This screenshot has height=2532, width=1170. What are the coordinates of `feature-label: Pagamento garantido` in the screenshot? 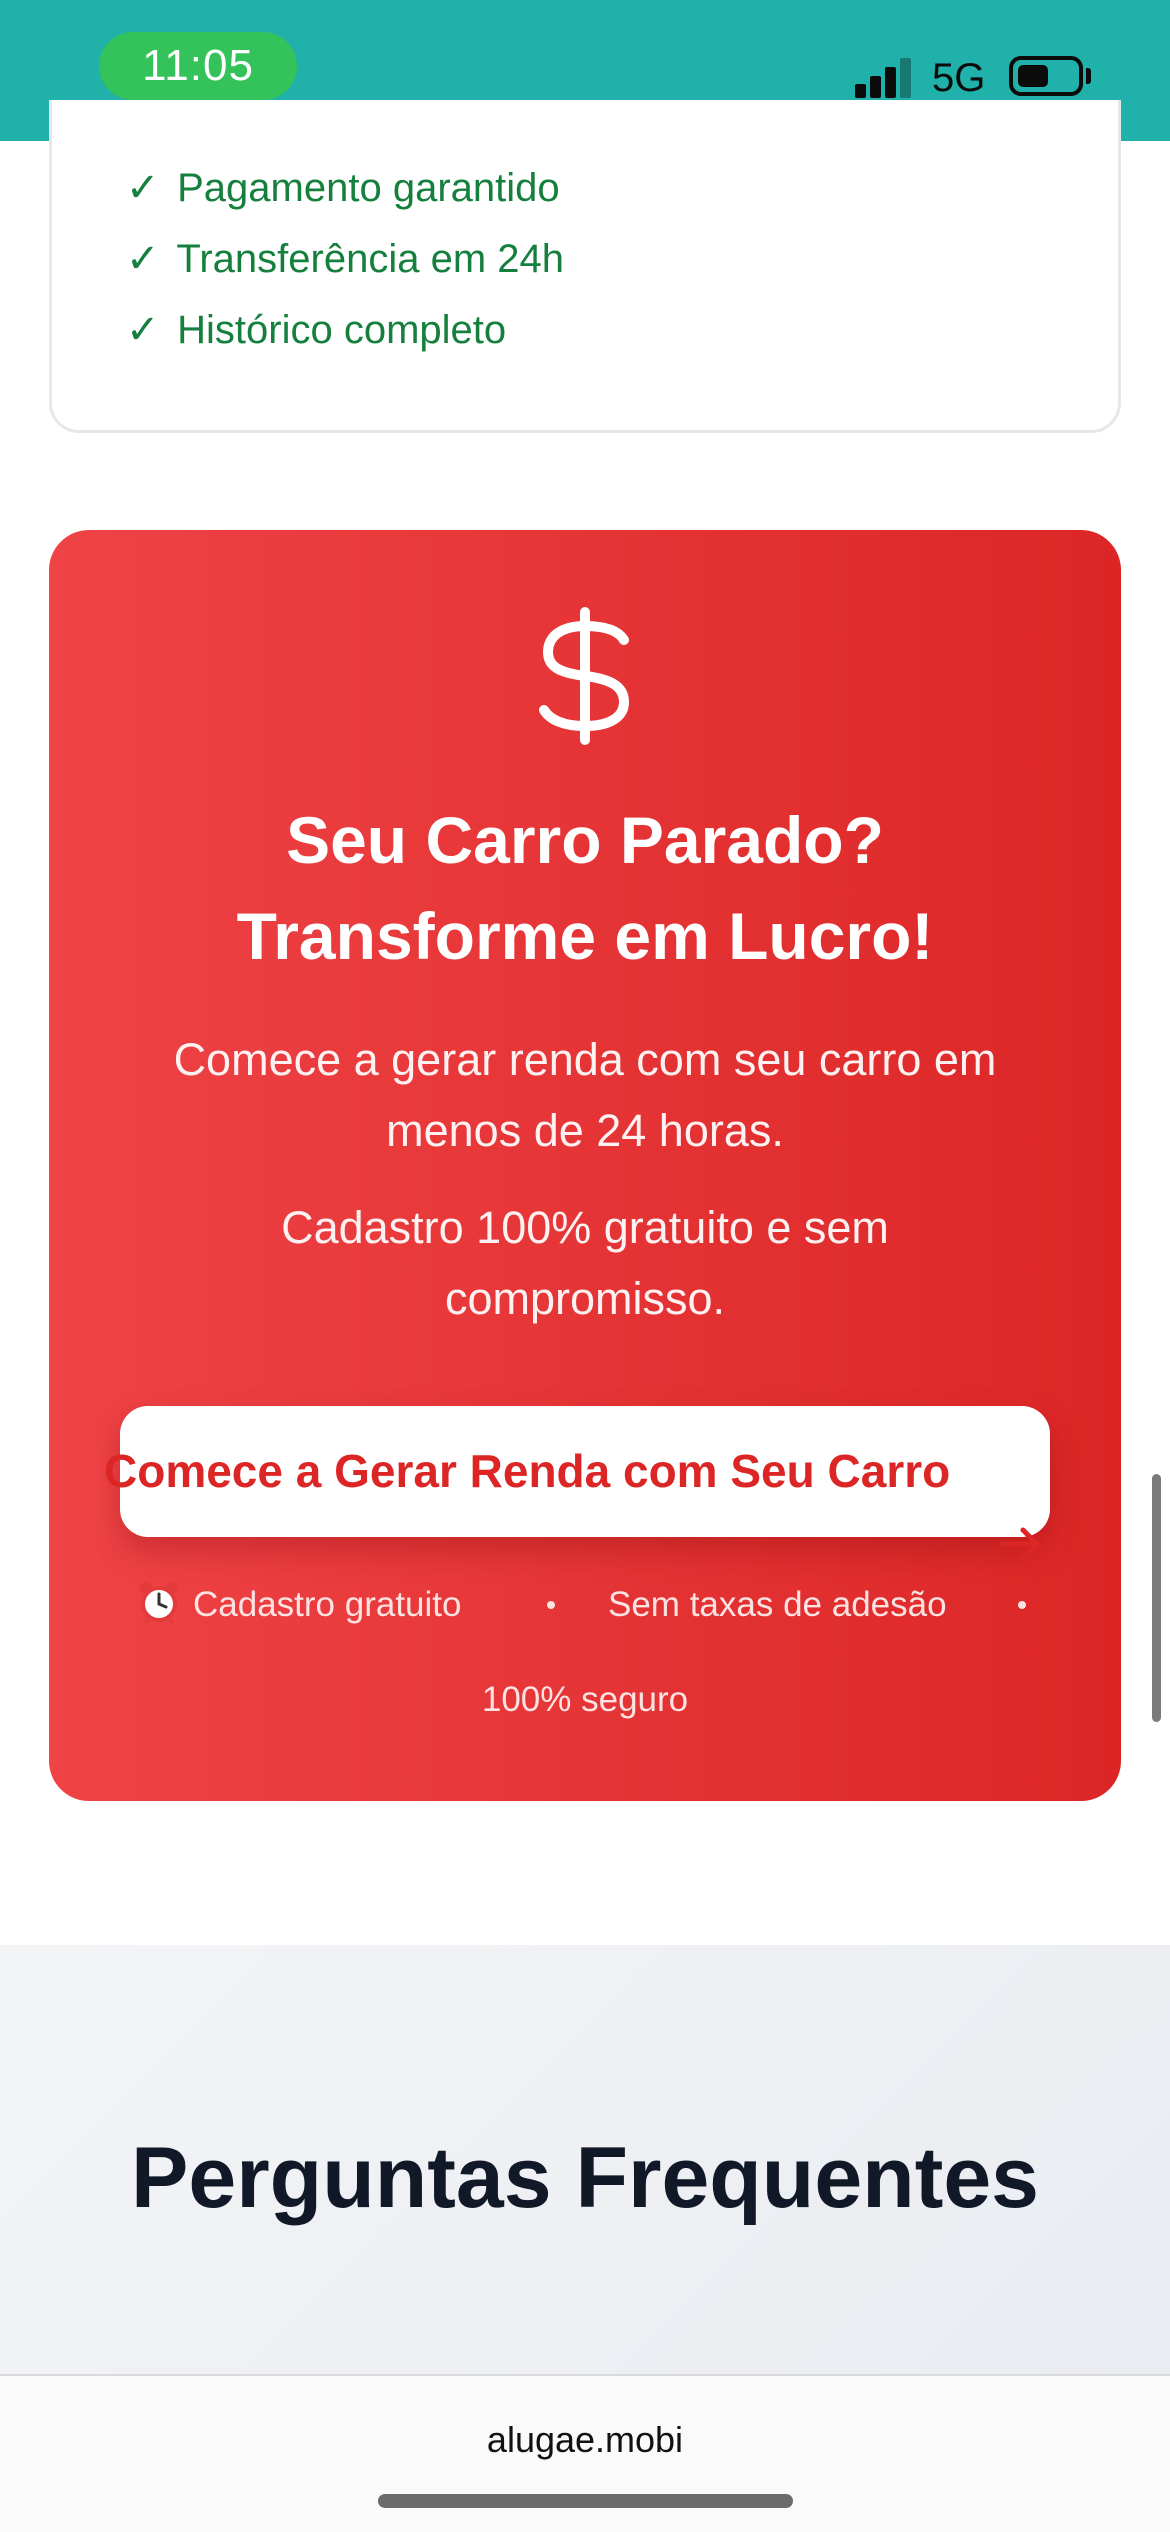 It's located at (368, 188).